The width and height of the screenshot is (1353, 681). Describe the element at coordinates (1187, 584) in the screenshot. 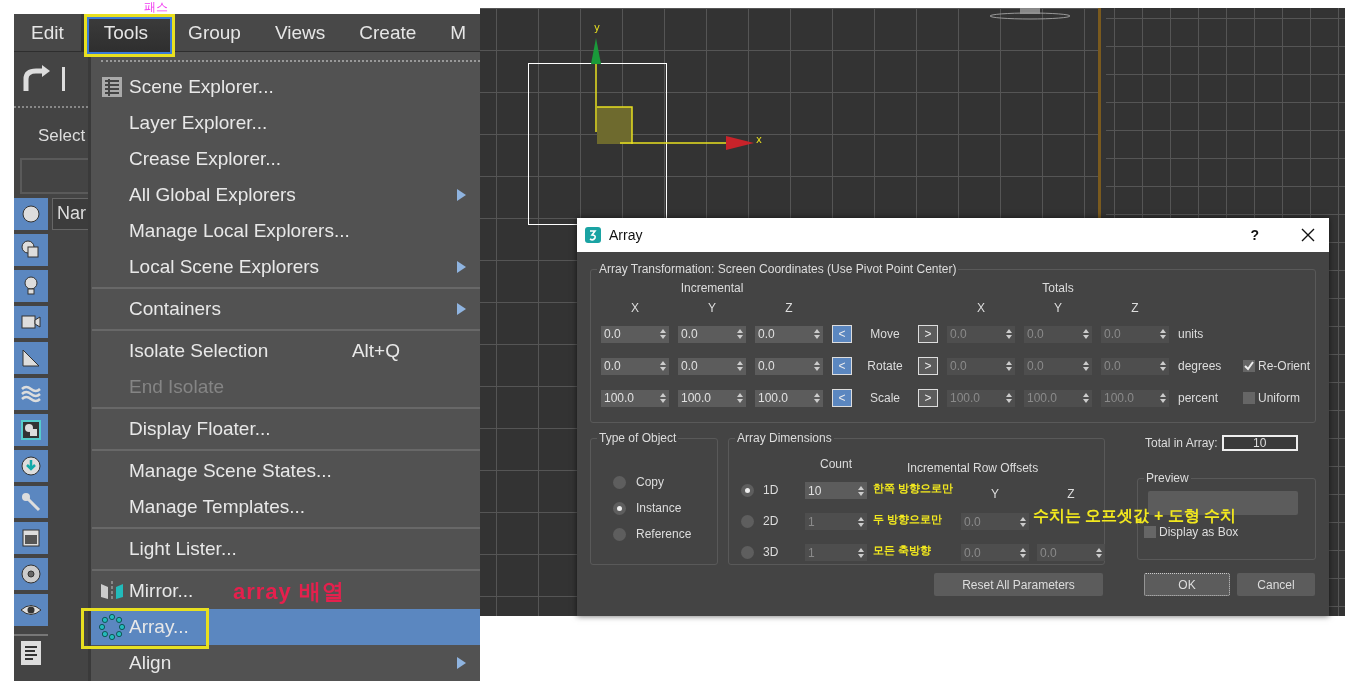

I see `ok-button: OK` at that location.